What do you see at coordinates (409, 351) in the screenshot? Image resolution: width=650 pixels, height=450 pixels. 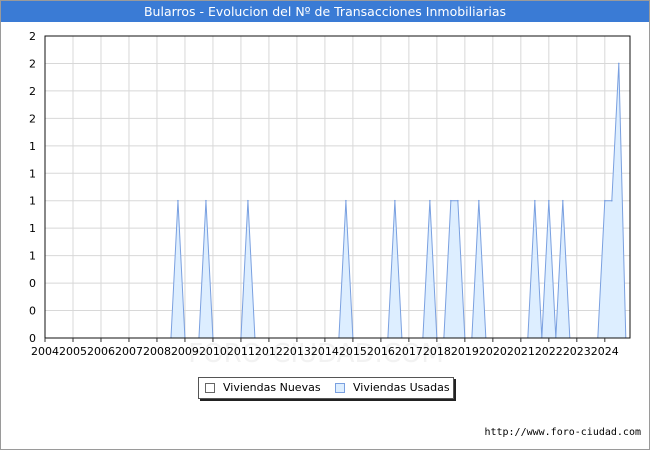 I see `x-tick-label: 2017` at bounding box center [409, 351].